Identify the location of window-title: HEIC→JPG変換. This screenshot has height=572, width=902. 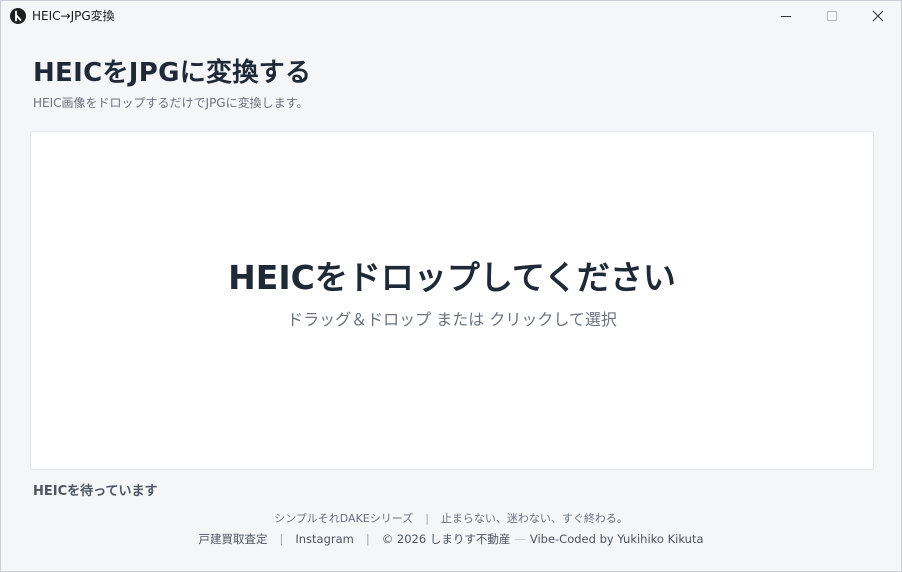
(73, 16).